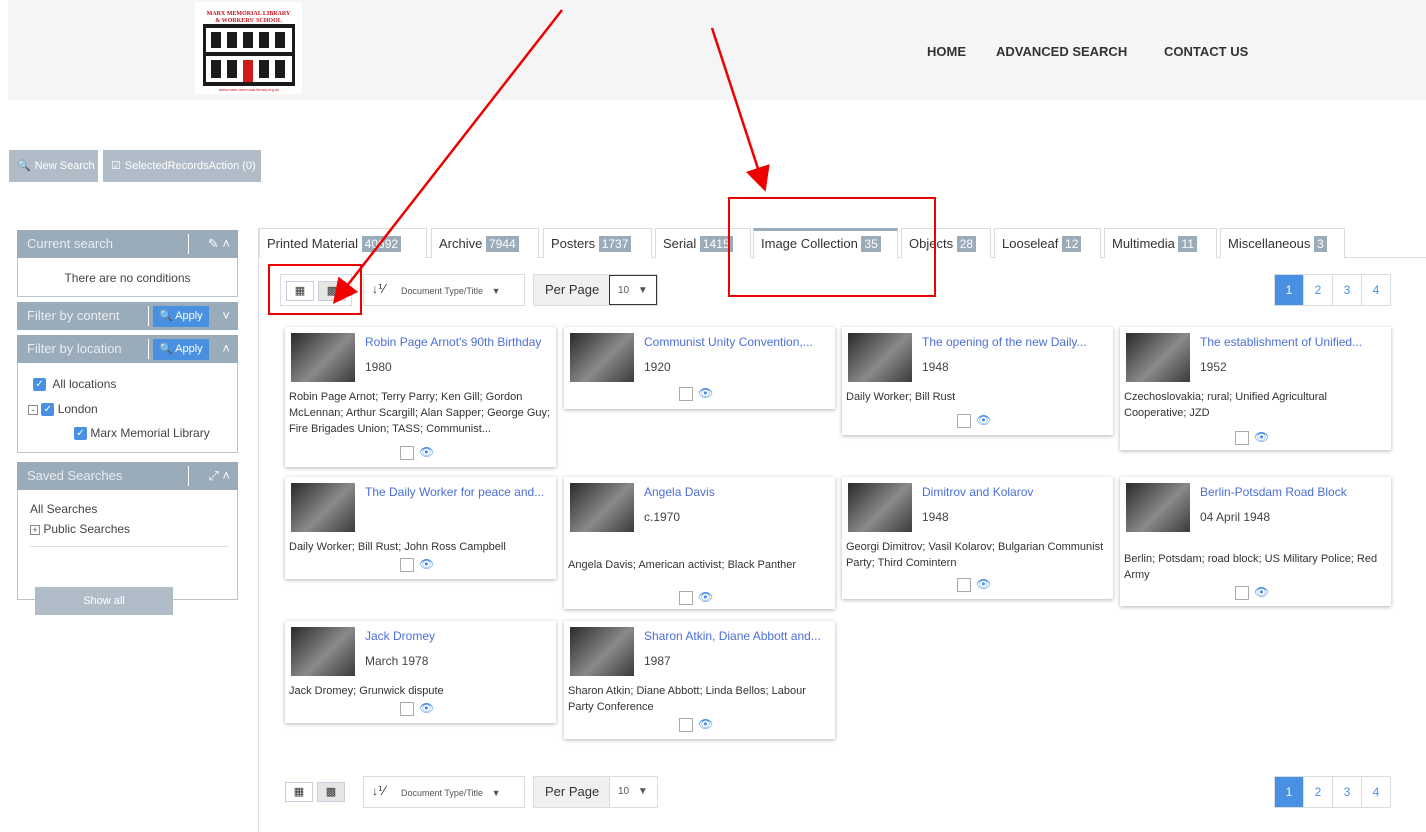 This screenshot has width=1426, height=832. I want to click on grid-view-icon: ▩, so click(331, 792).